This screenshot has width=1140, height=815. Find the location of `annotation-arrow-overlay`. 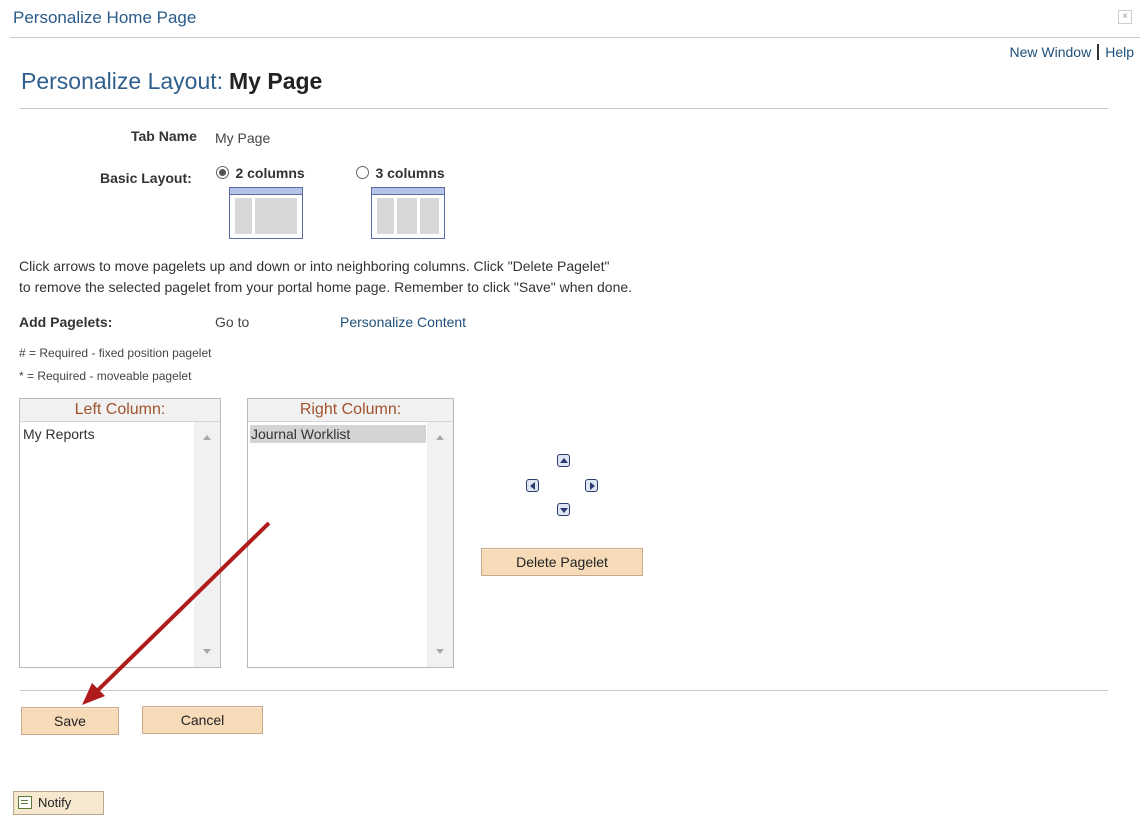

annotation-arrow-overlay is located at coordinates (176, 613).